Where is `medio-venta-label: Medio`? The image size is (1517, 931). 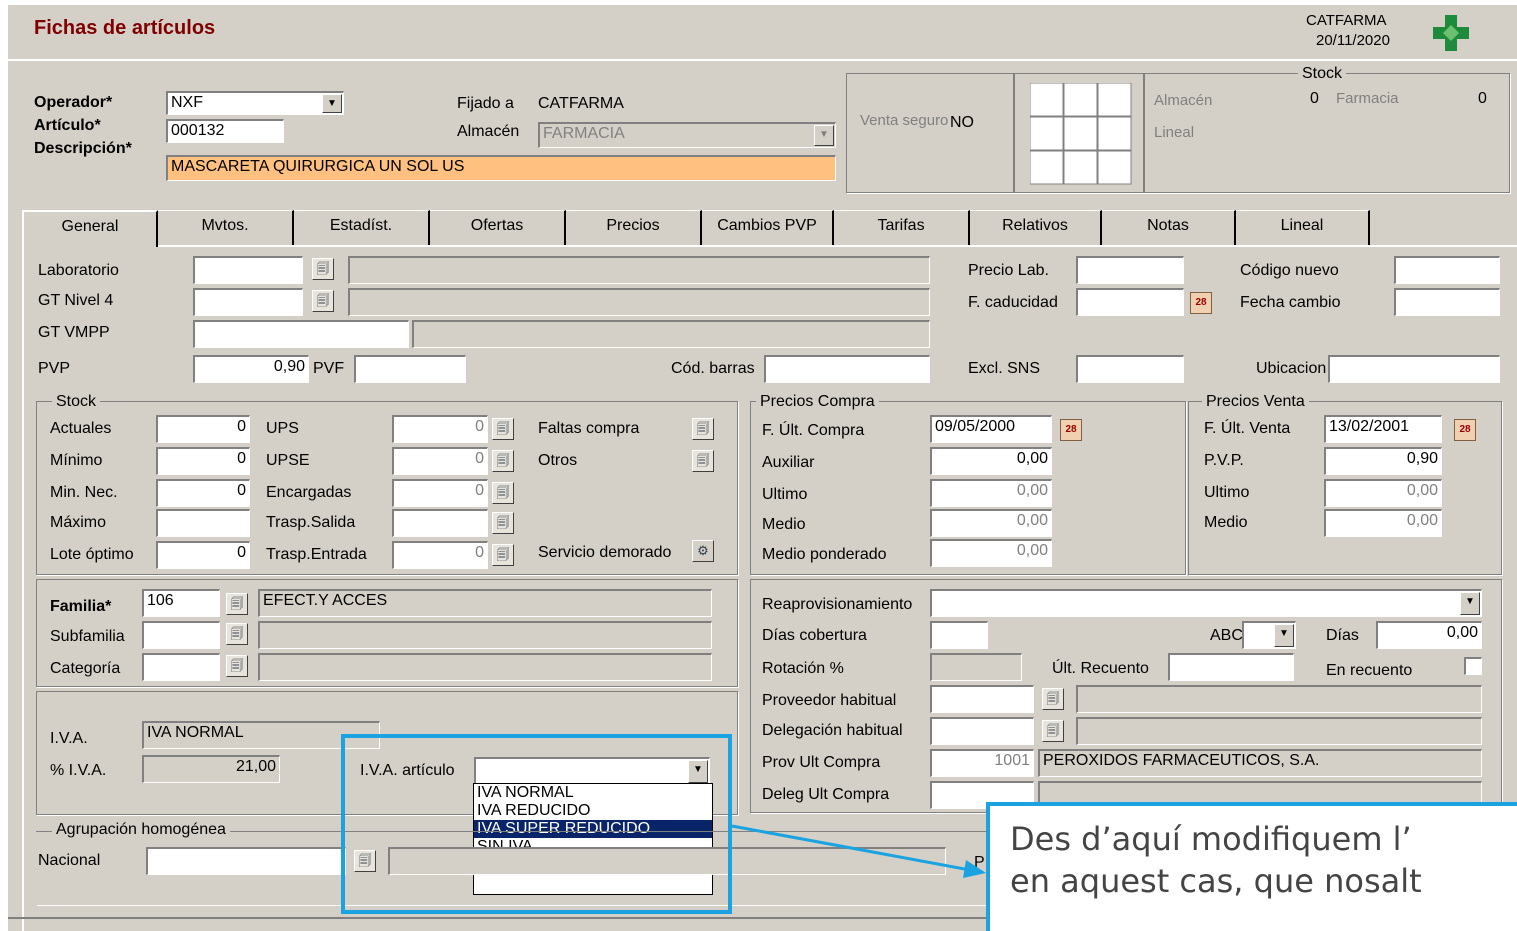
medio-venta-label: Medio is located at coordinates (1226, 522).